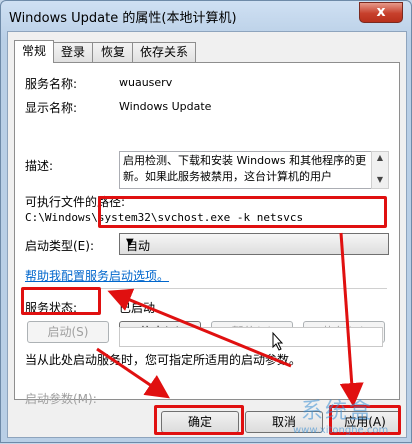 This screenshot has width=412, height=444. What do you see at coordinates (278, 341) in the screenshot?
I see `mouse-cursor-icon` at bounding box center [278, 341].